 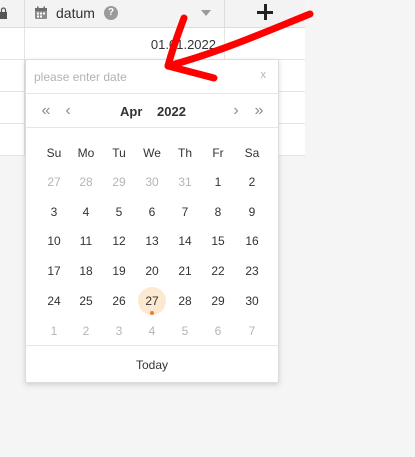 What do you see at coordinates (86, 241) in the screenshot?
I see `day-cell: 11` at bounding box center [86, 241].